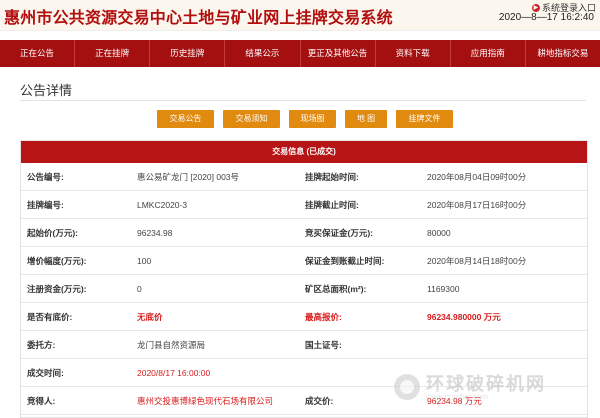 This screenshot has width=600, height=418. What do you see at coordinates (504, 204) in the screenshot?
I see `listing-end-value: 2020年08月17日16时00分` at bounding box center [504, 204].